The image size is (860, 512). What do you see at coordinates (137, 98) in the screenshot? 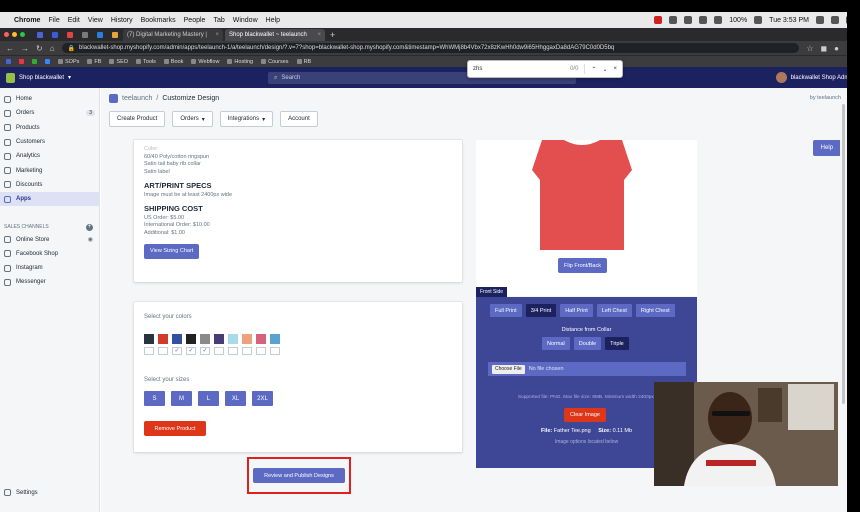
I see `breadcrumb-app: teelaunch` at bounding box center [137, 98].